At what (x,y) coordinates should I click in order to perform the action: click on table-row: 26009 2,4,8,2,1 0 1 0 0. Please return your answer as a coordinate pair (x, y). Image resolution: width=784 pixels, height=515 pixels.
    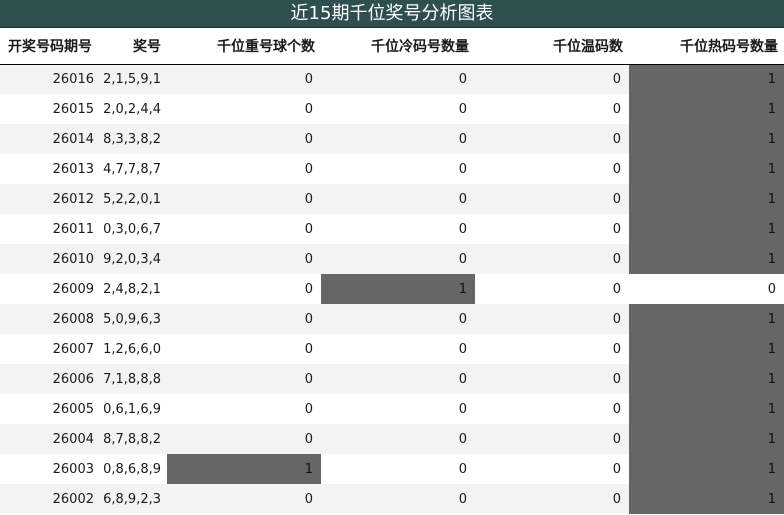
    Looking at the image, I should click on (392, 289).